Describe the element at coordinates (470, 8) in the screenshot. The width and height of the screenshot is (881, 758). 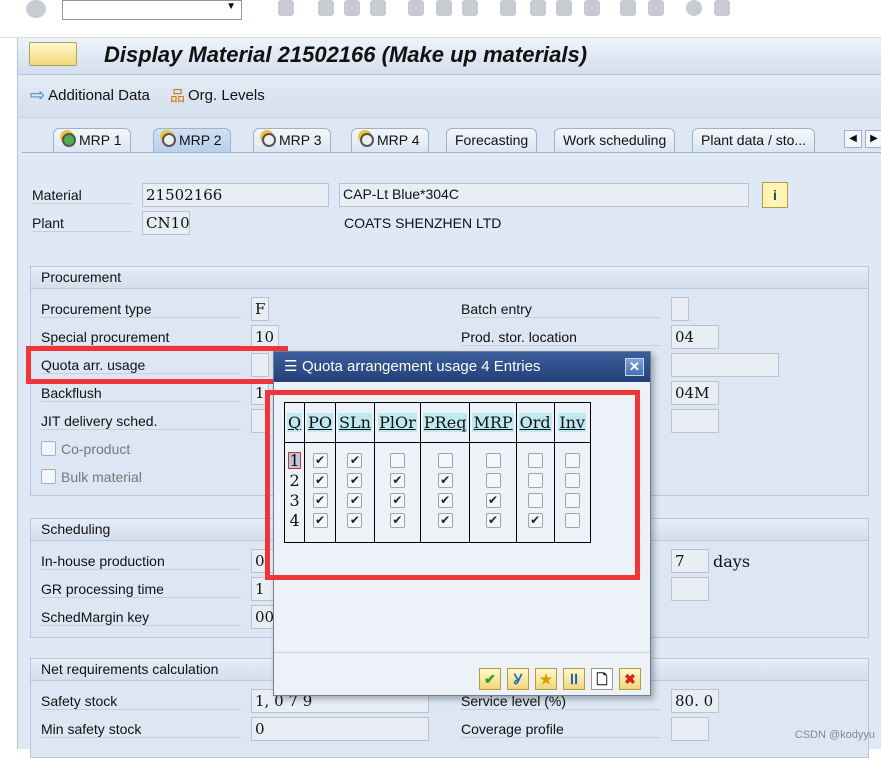
I see `find-next-icon` at that location.